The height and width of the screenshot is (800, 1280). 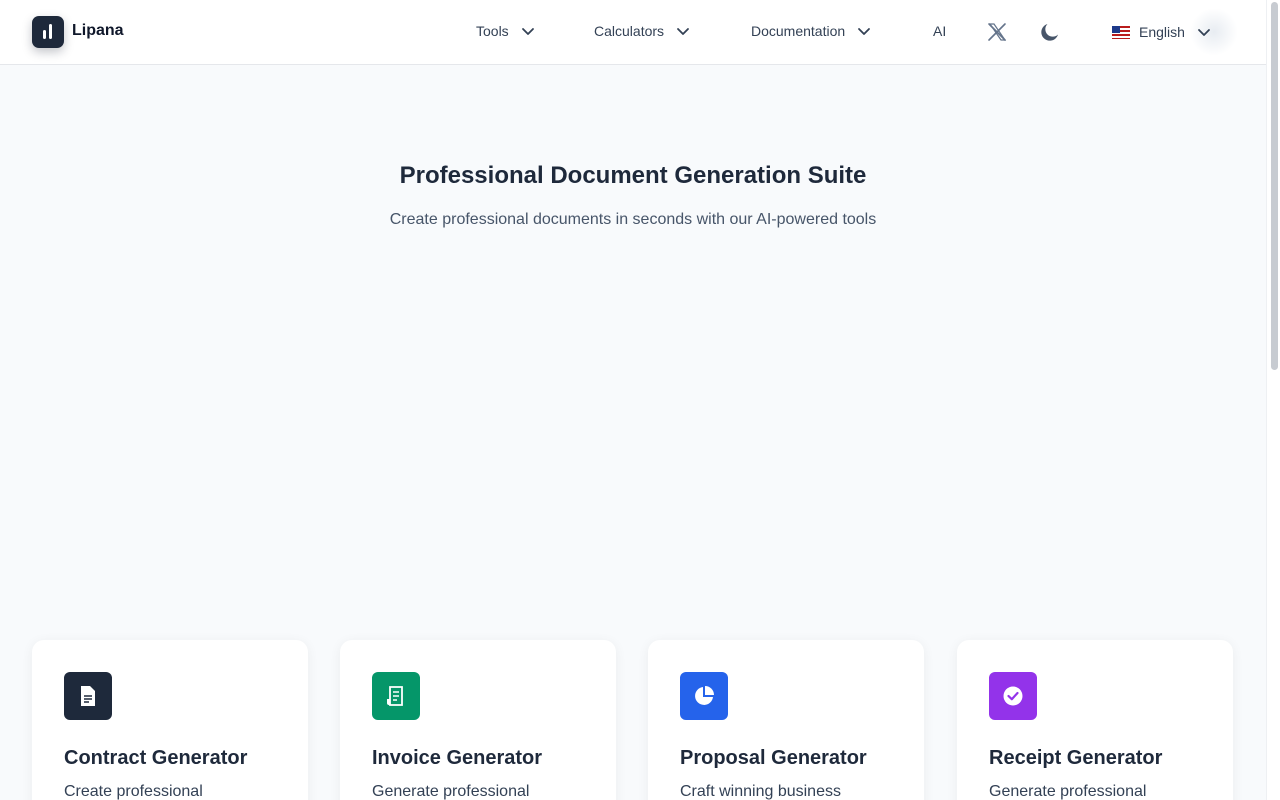 I want to click on card-title: Receipt Generator, so click(x=1076, y=758).